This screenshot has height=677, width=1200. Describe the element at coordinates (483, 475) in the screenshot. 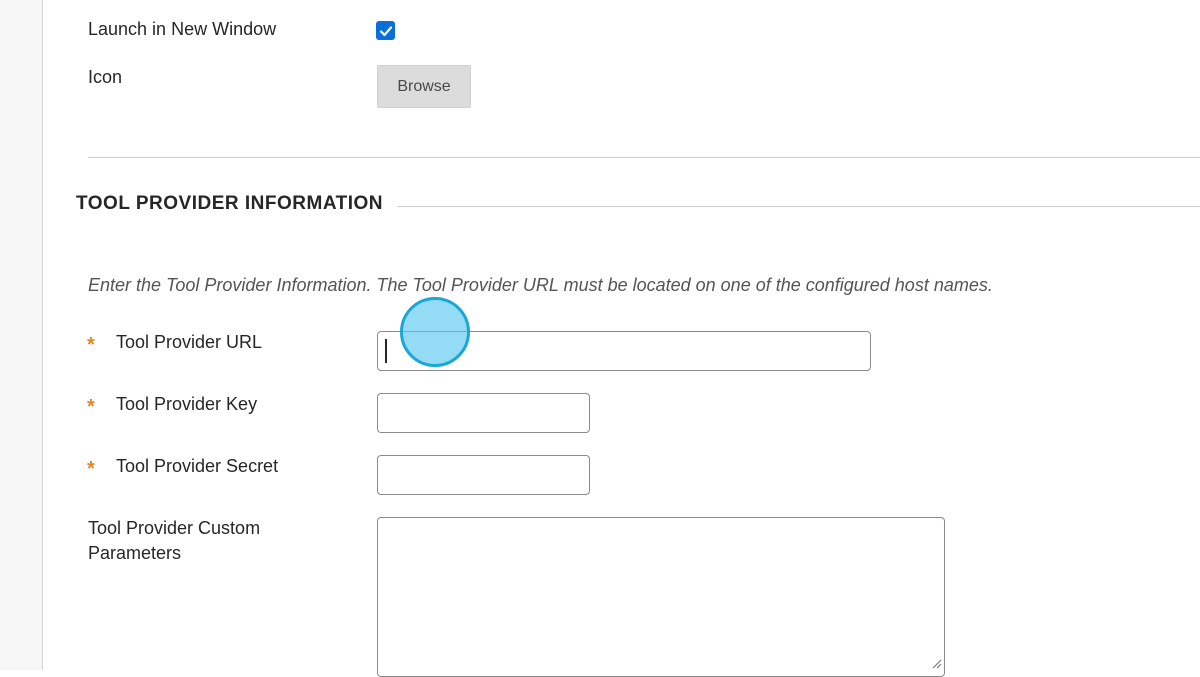

I see `tool-provider-secret-input` at that location.